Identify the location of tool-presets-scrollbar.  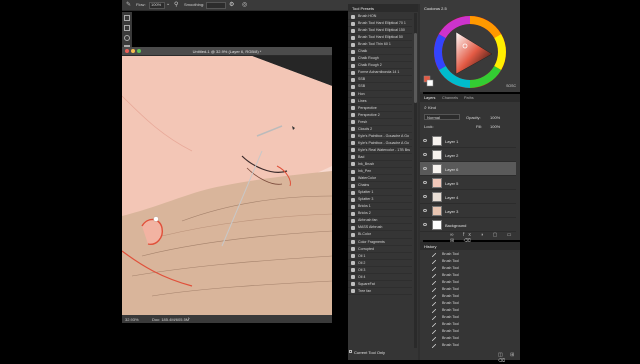
(415, 180).